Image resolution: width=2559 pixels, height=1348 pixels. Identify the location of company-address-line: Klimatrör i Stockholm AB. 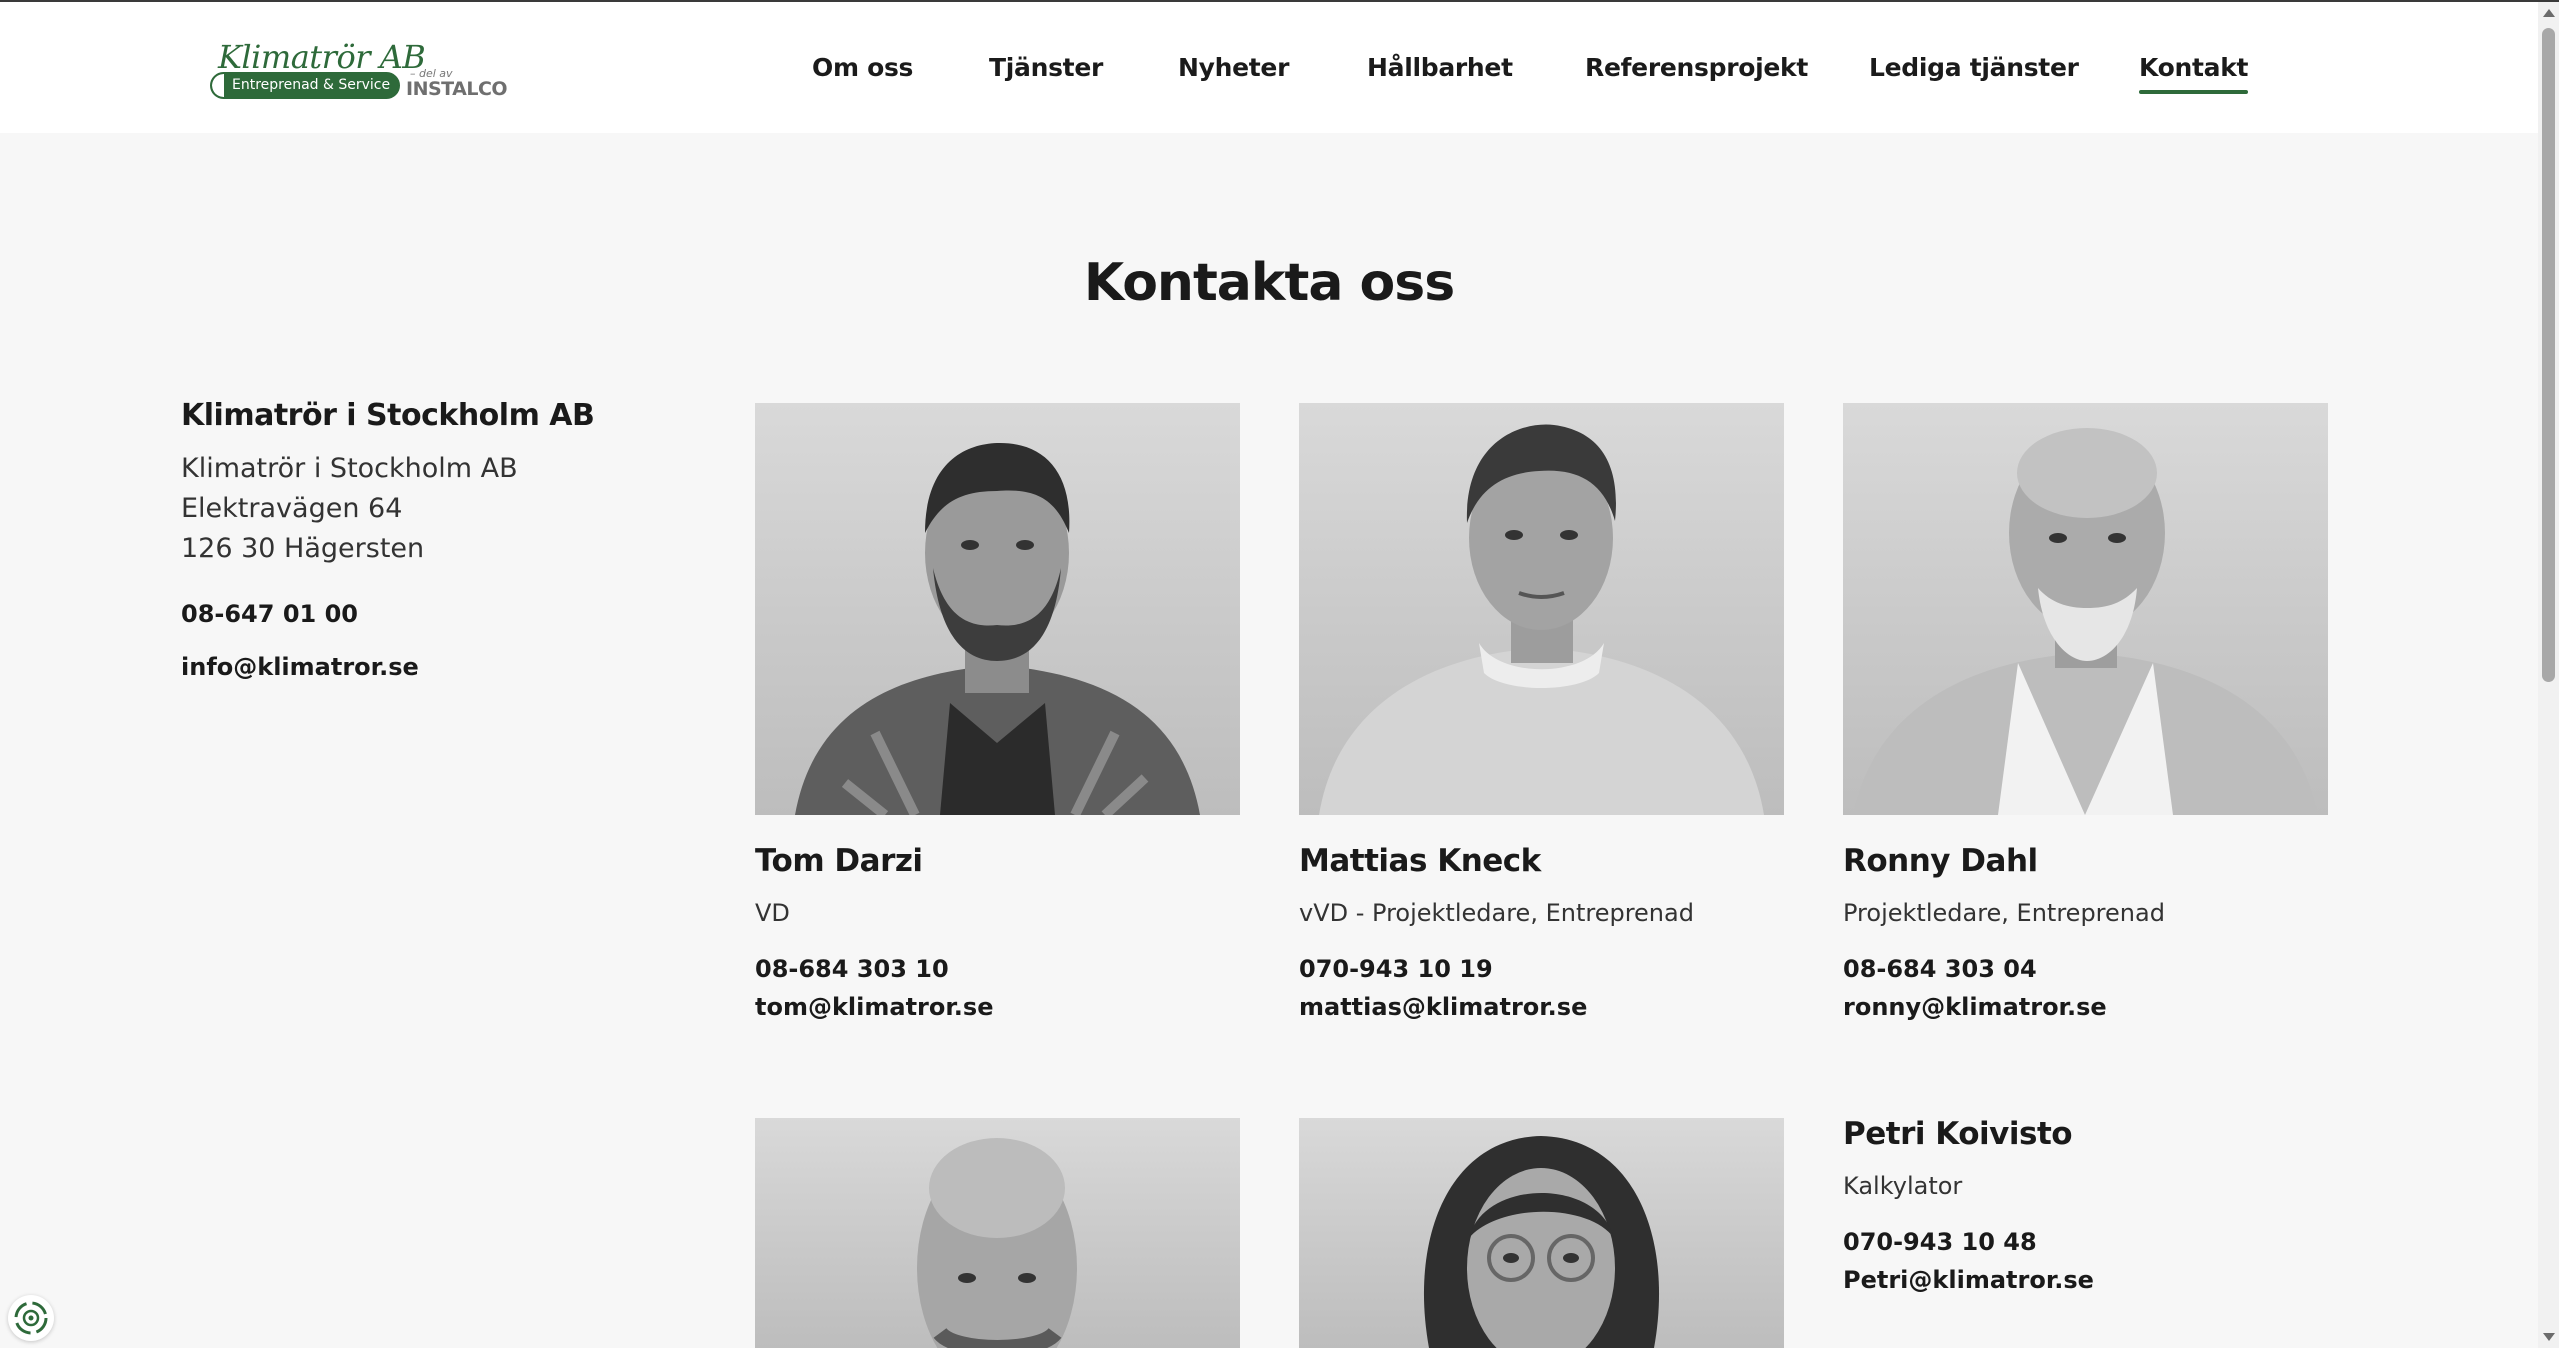
(349, 468).